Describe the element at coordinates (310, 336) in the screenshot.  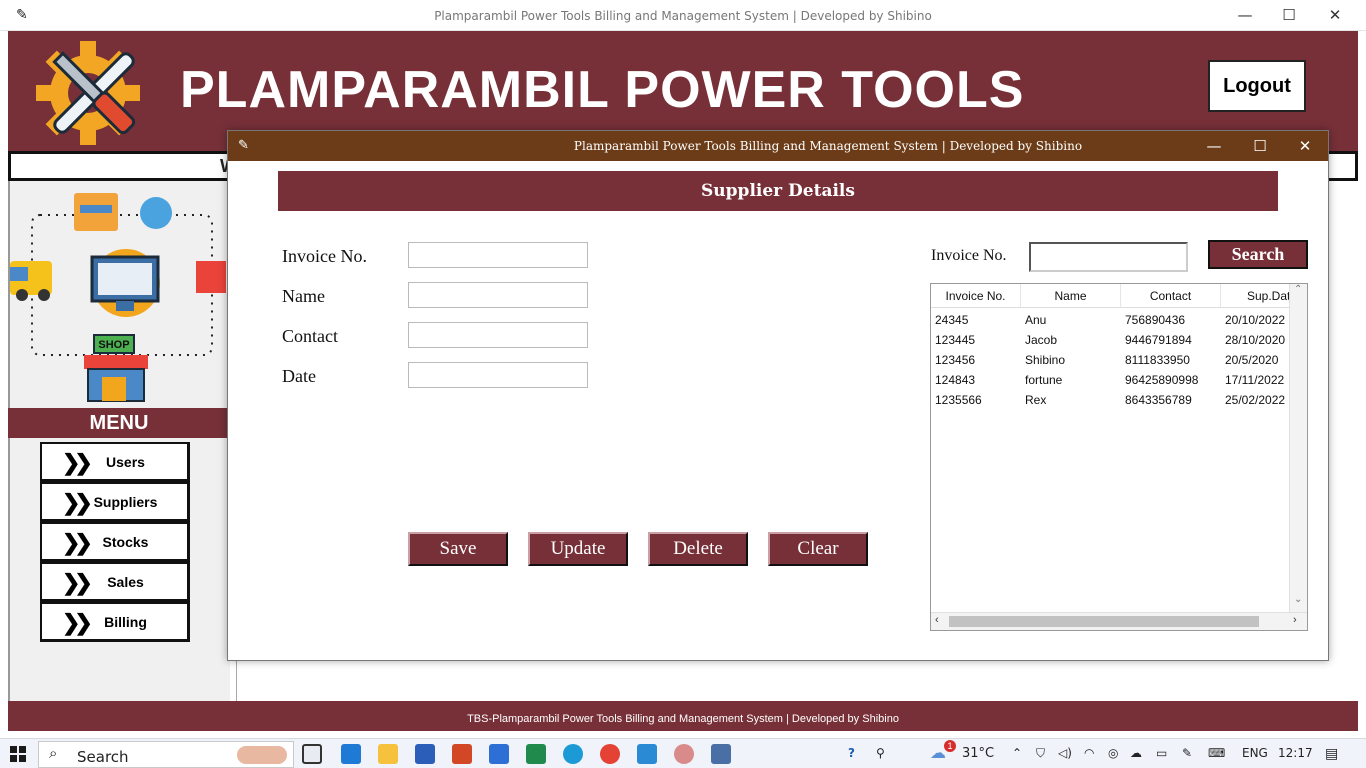
I see `contact-label: Contact` at that location.